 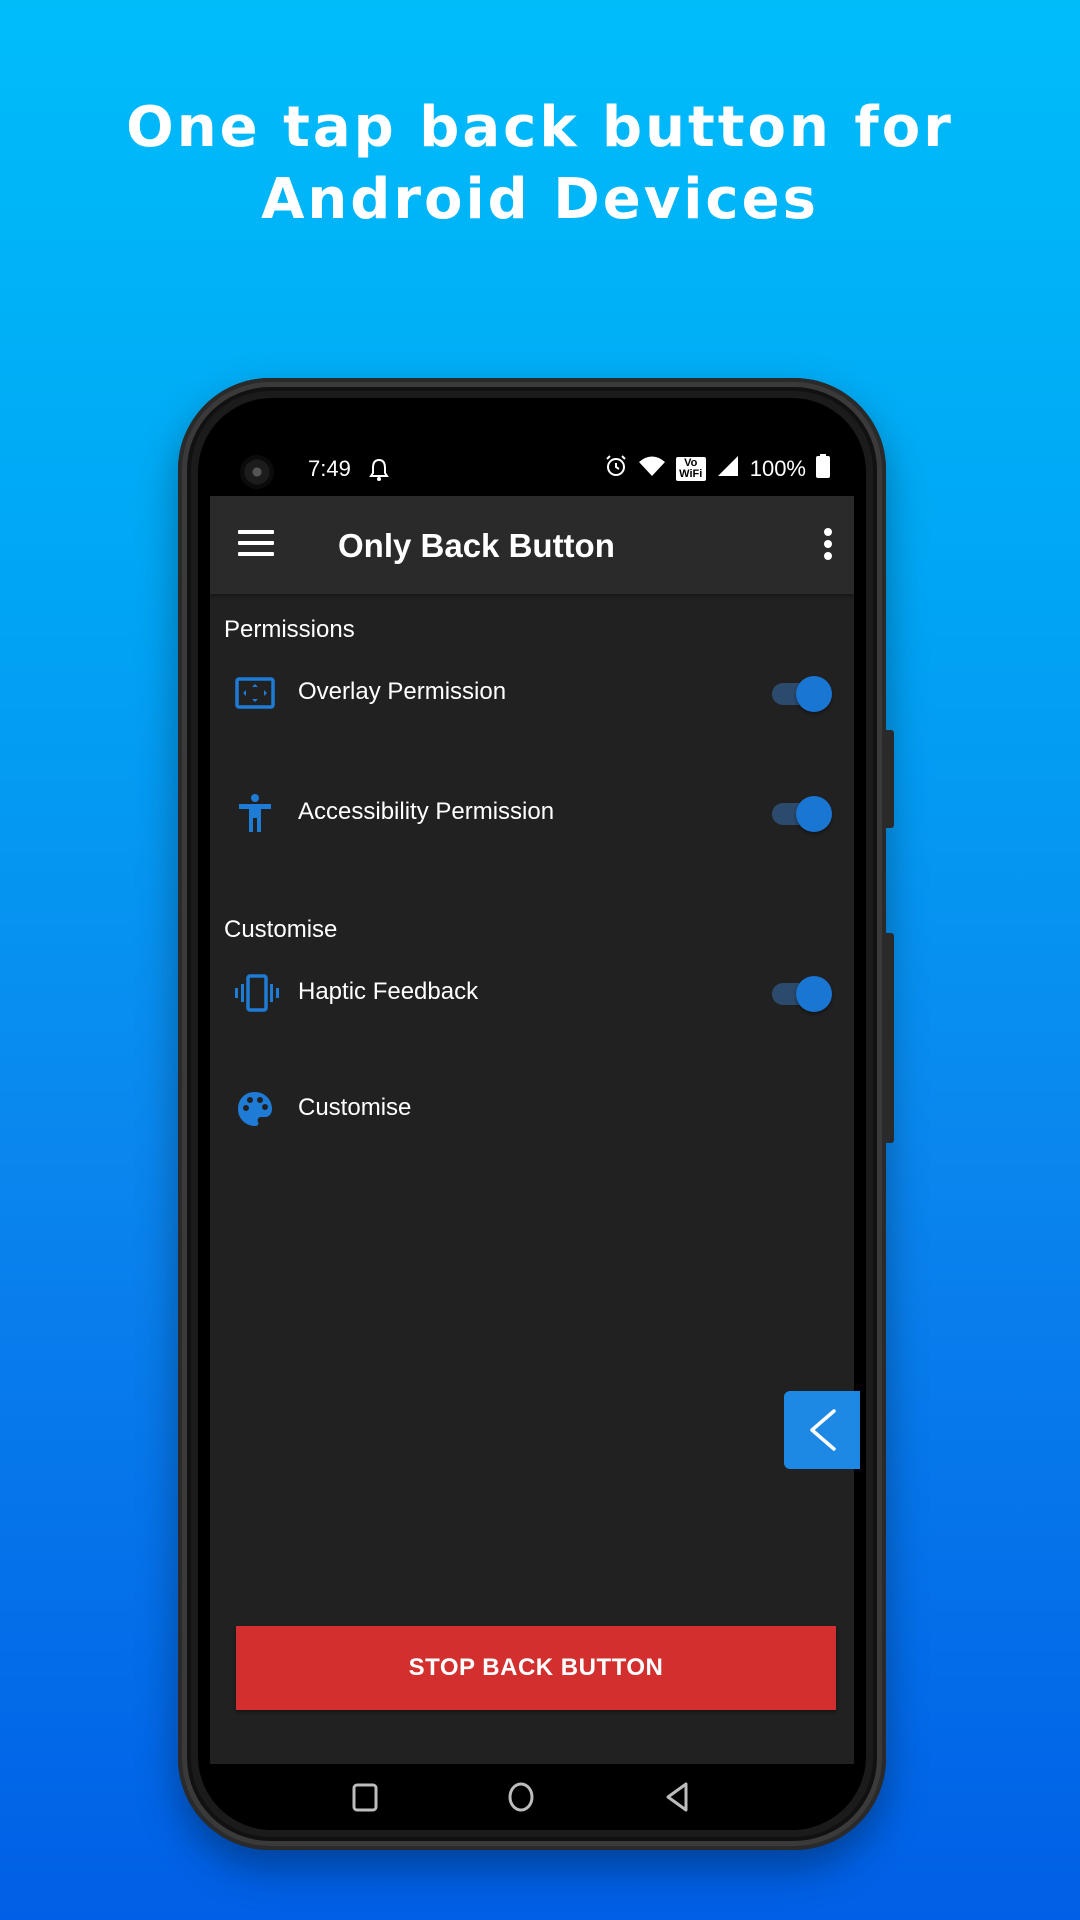 What do you see at coordinates (616, 468) in the screenshot?
I see `alarm-icon` at bounding box center [616, 468].